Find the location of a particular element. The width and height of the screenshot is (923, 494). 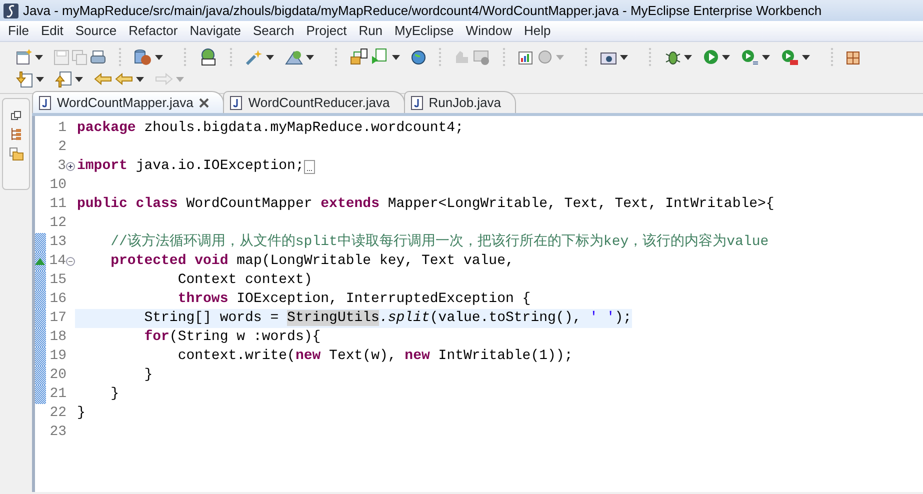

folded-code-icon is located at coordinates (309, 167).